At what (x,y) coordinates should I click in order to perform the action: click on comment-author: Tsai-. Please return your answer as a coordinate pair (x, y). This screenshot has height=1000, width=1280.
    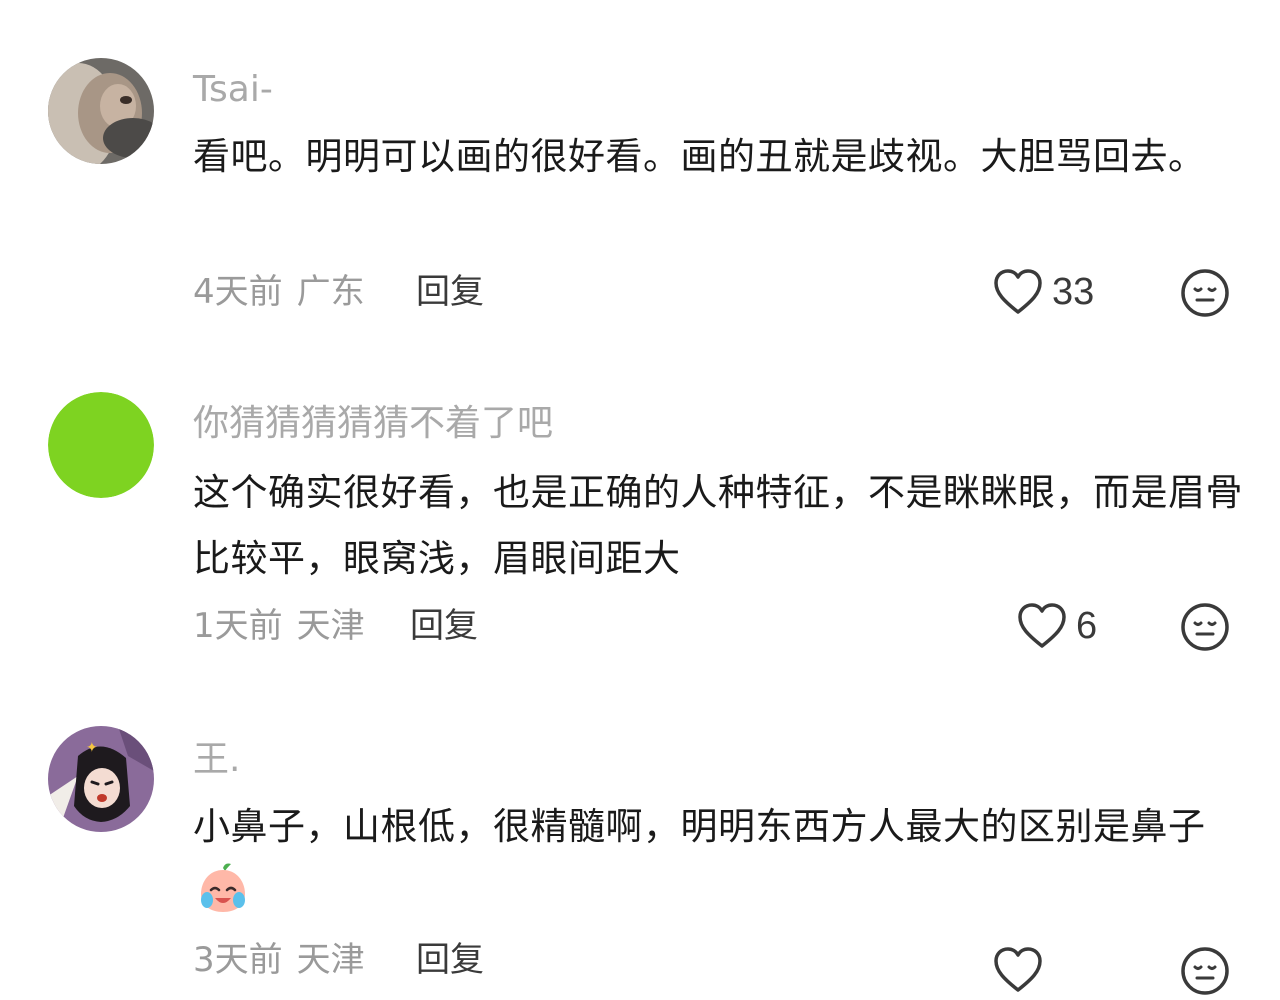
    Looking at the image, I should click on (233, 90).